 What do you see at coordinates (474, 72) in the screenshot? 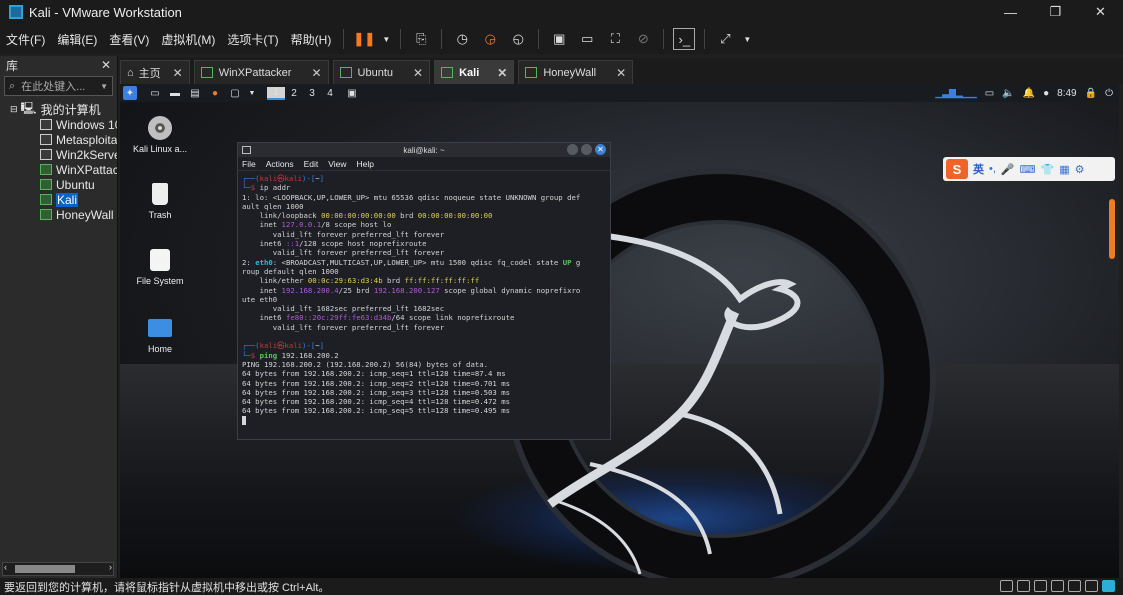
I see `tab-kali: Kali ✕` at bounding box center [474, 72].